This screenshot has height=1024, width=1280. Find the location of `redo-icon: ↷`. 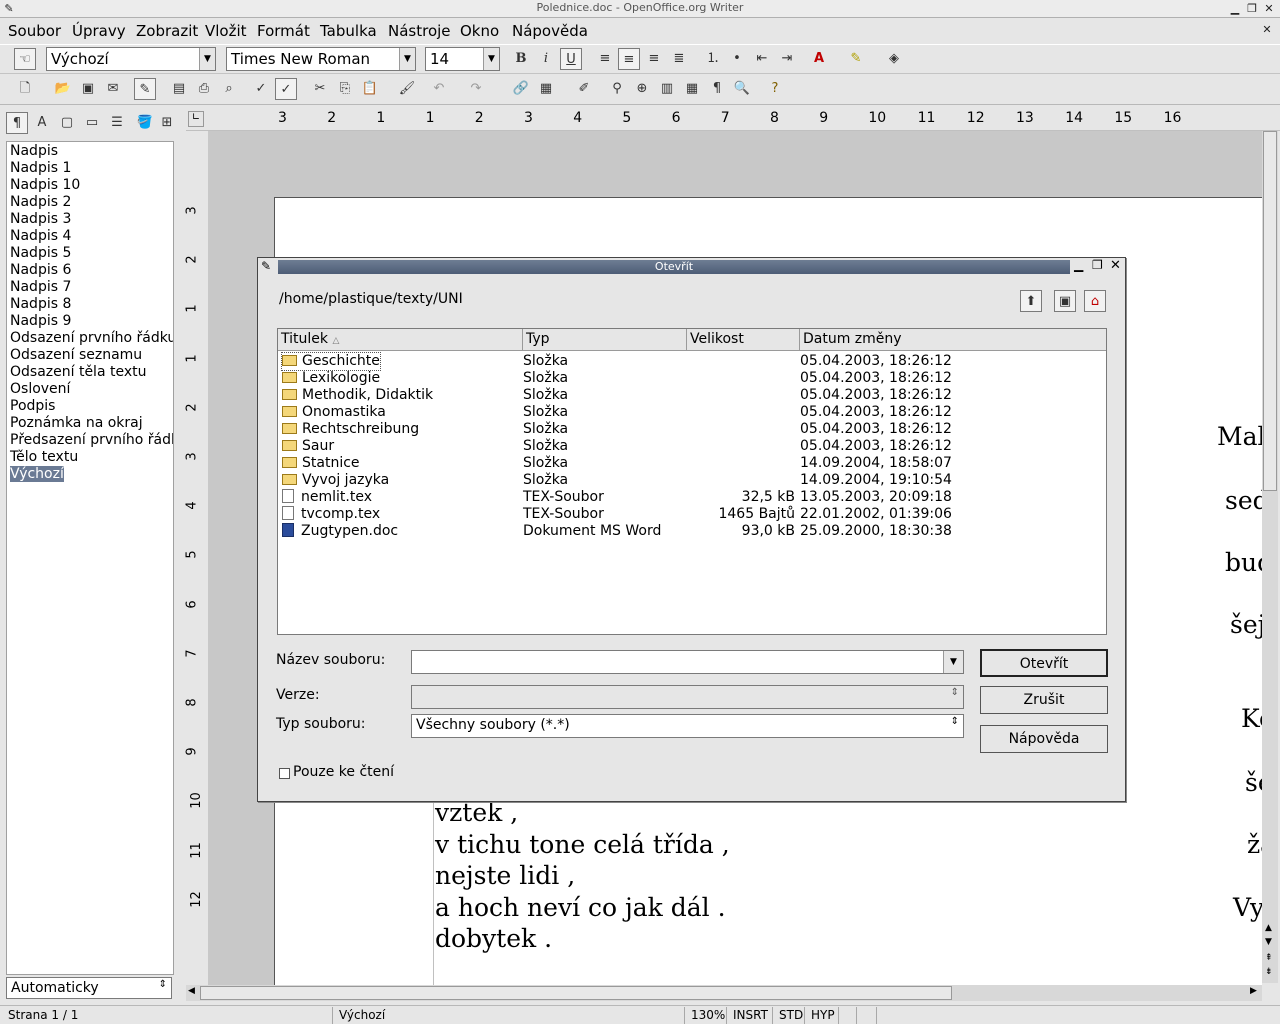

redo-icon: ↷ is located at coordinates (476, 89).